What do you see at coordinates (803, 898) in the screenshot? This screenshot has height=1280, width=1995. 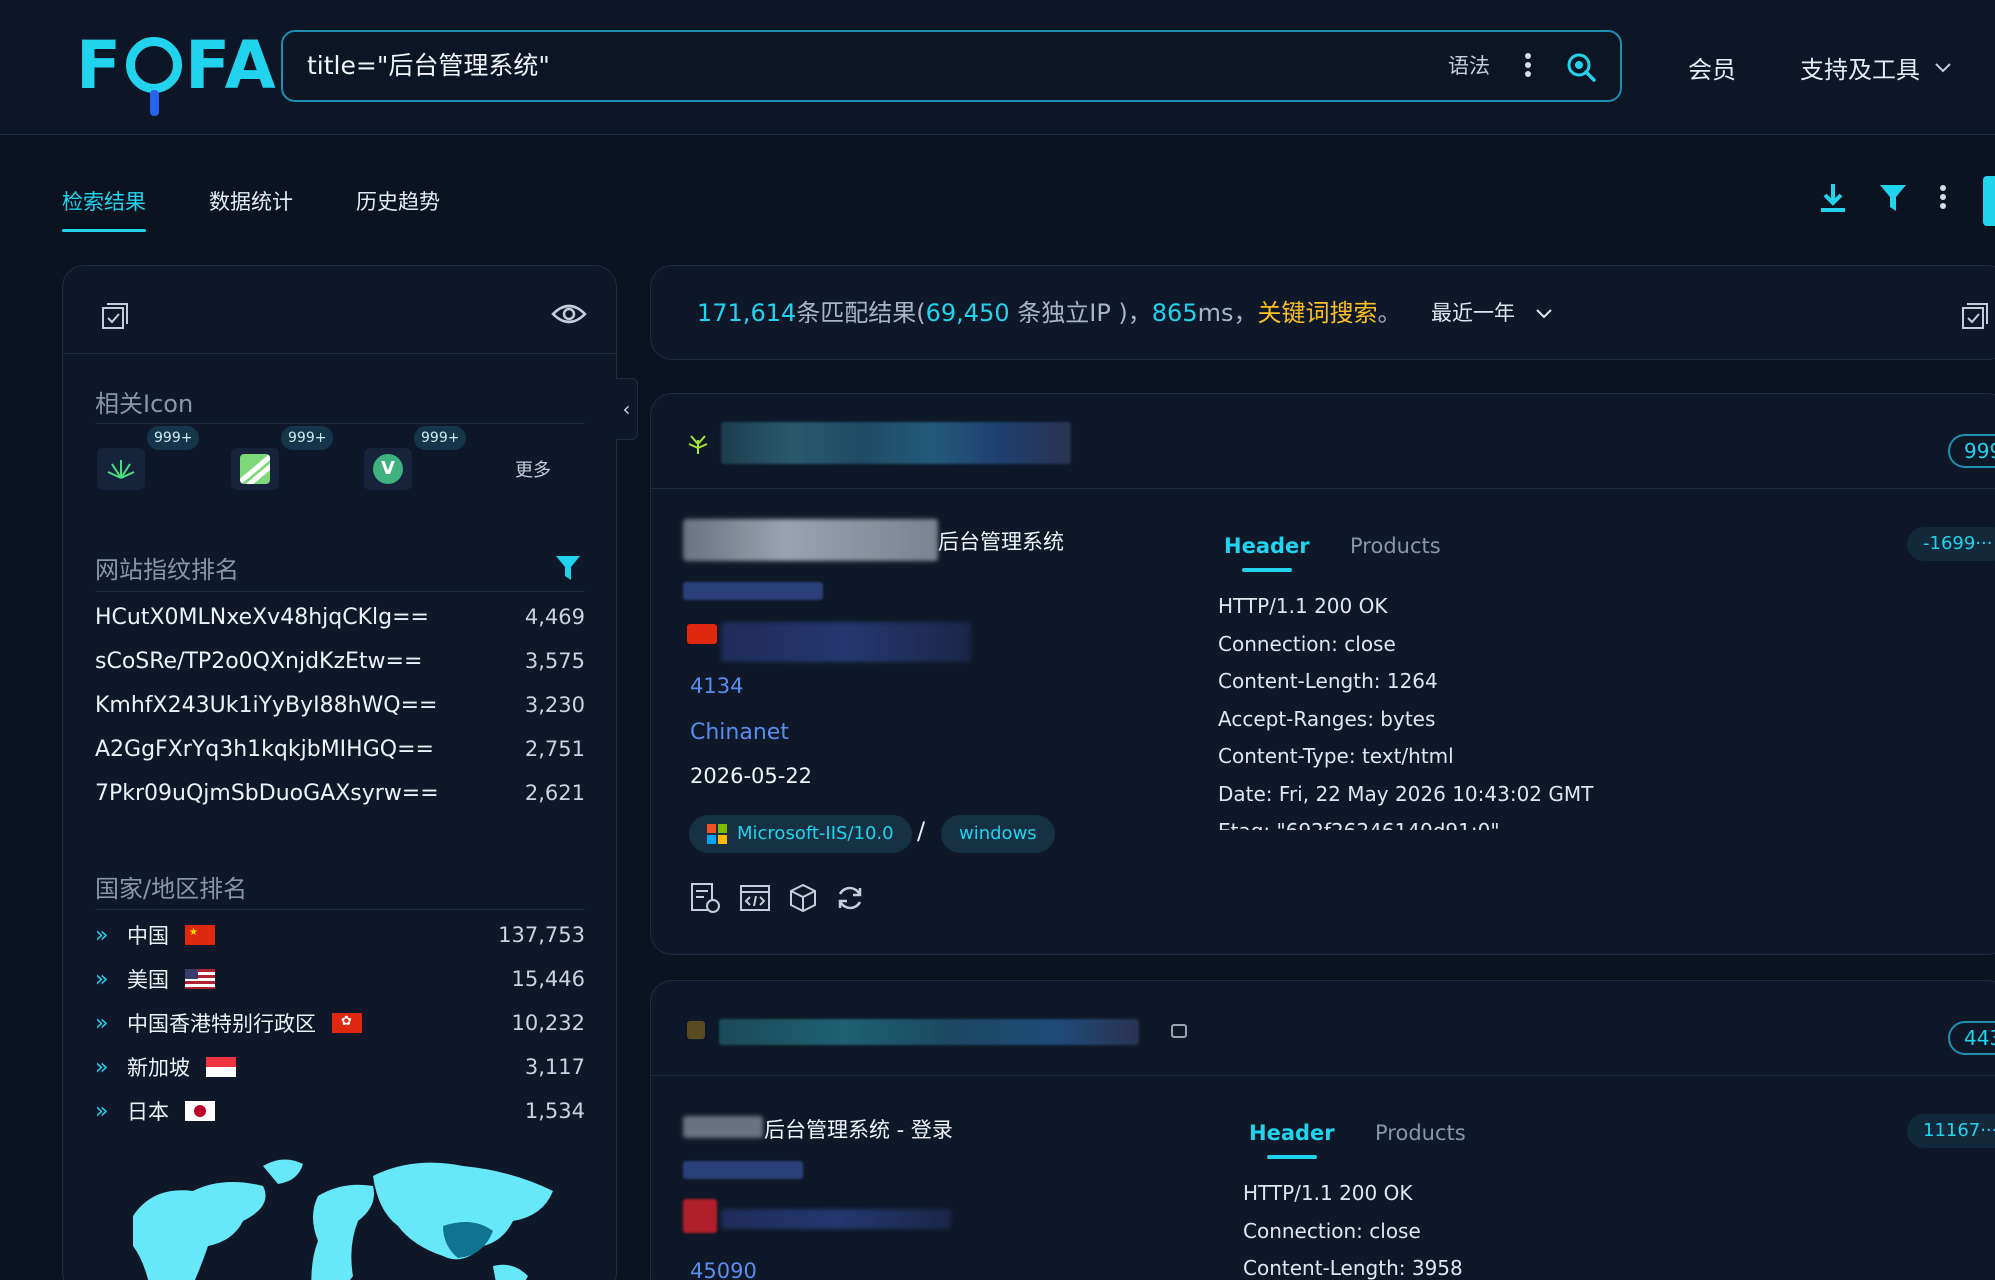 I see `cube-icon` at bounding box center [803, 898].